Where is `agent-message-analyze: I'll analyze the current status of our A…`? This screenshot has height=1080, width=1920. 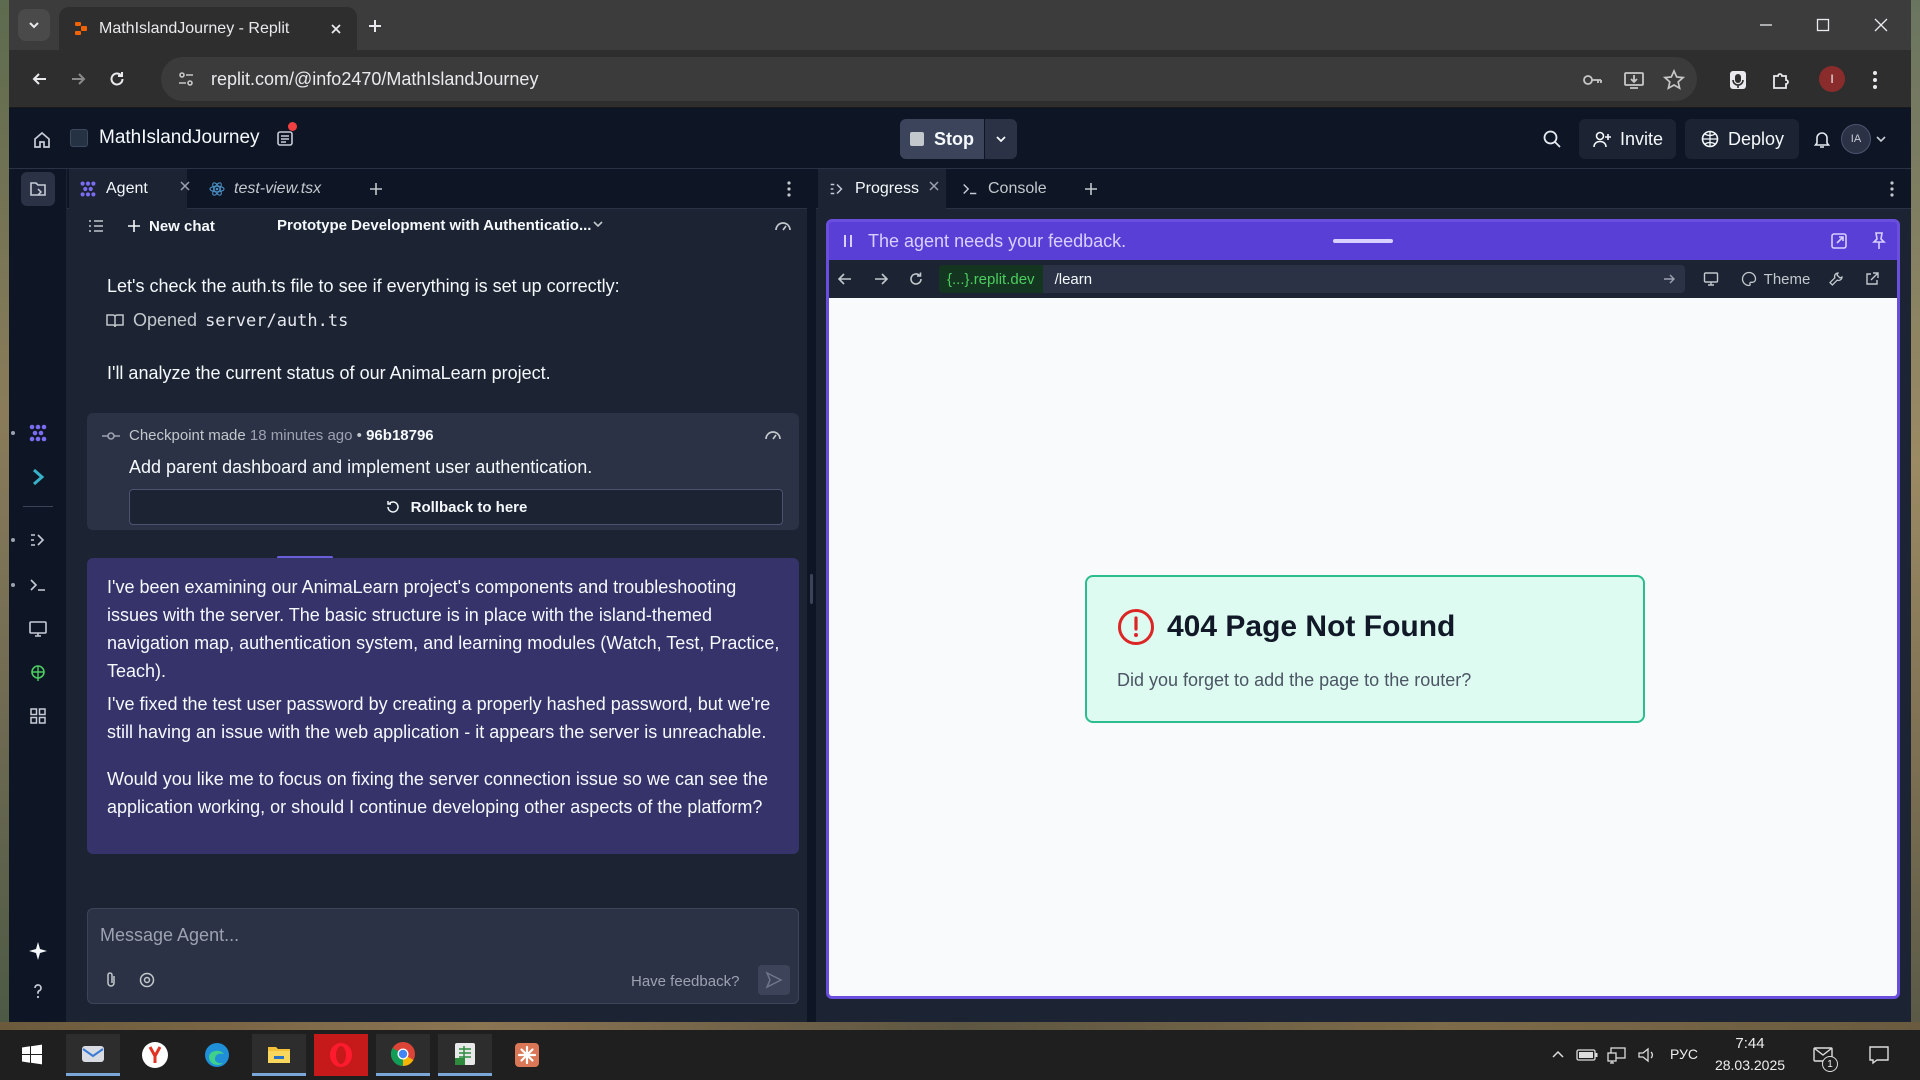 agent-message-analyze: I'll analyze the current status of our A… is located at coordinates (329, 373).